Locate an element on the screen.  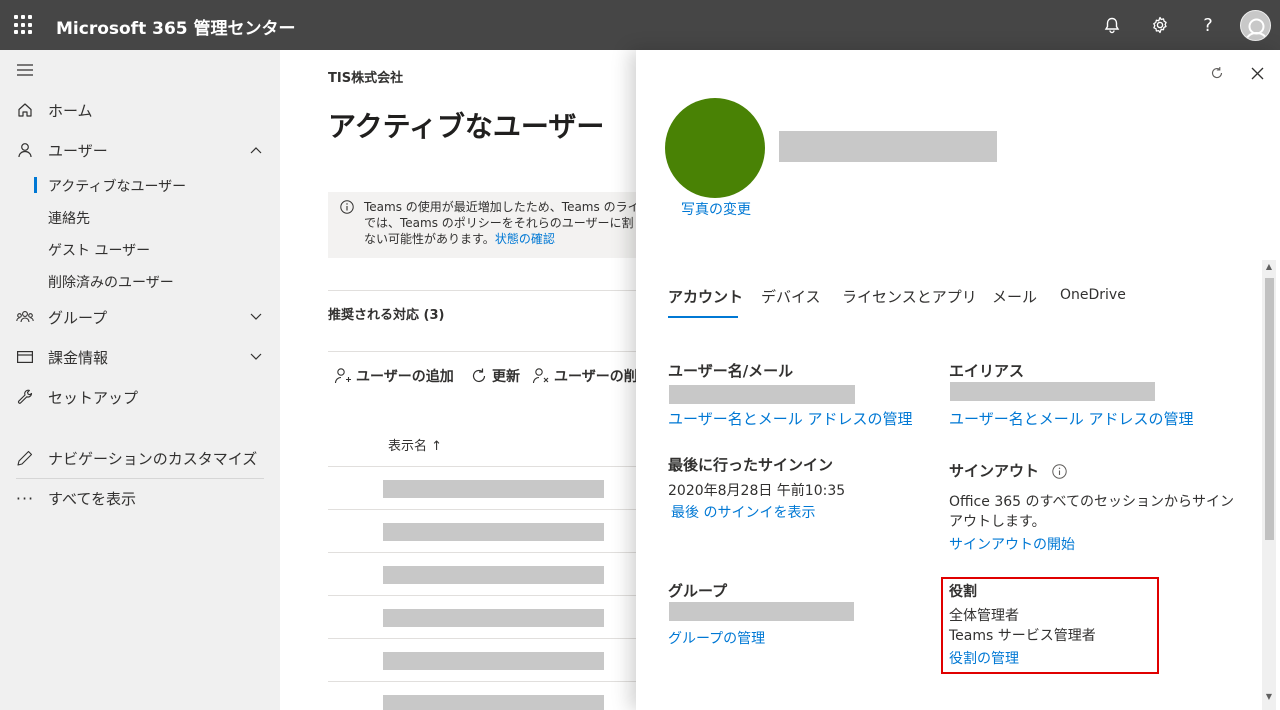
nav-item-home-label: ホーム is located at coordinates (70, 110).